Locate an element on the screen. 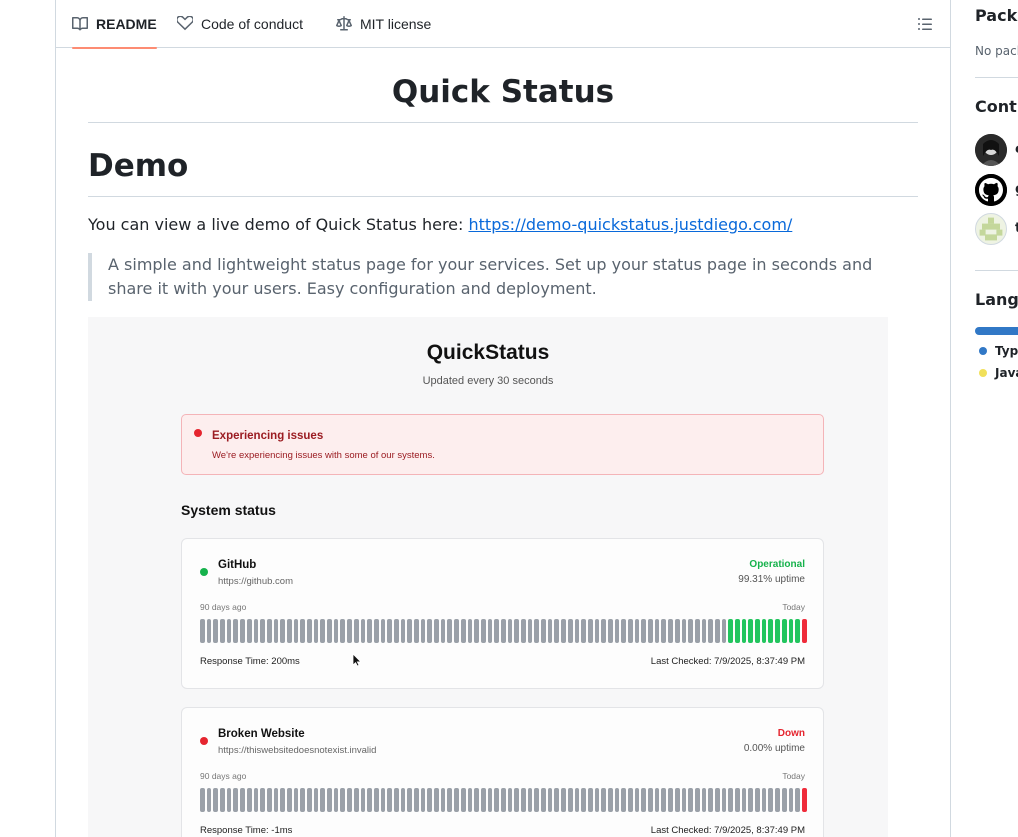 The height and width of the screenshot is (837, 1018). github-octocat-icon is located at coordinates (991, 190).